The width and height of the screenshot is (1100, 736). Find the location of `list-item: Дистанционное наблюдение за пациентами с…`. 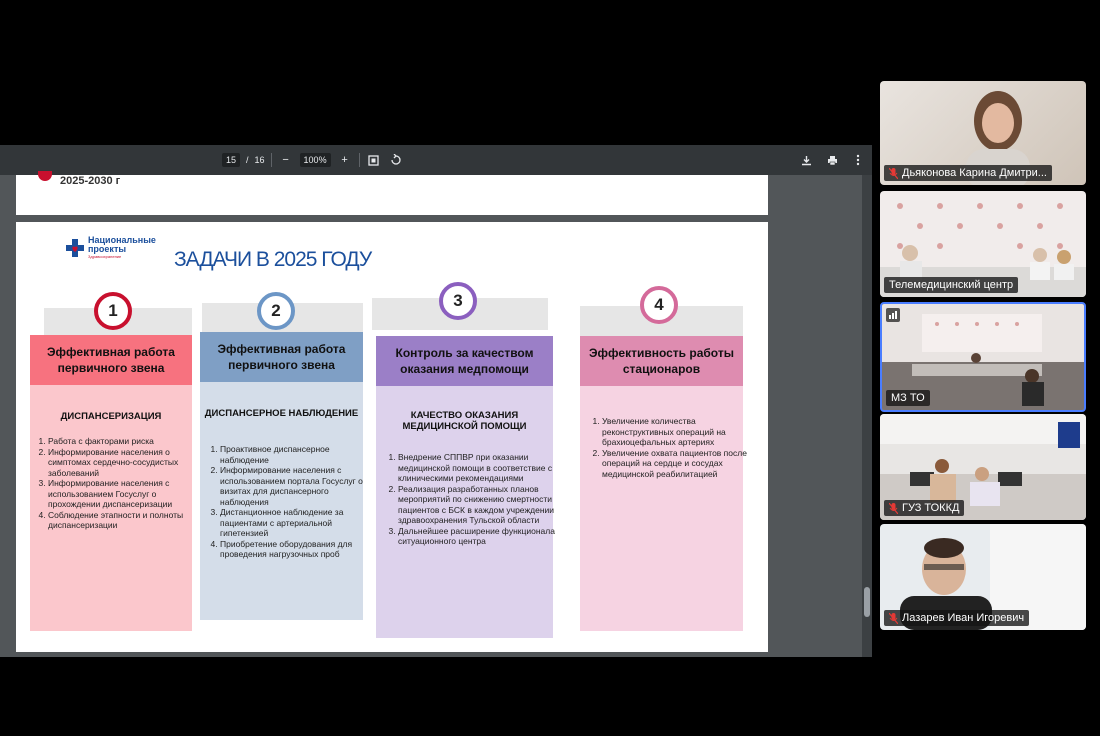

list-item: Дистанционное наблюдение за пациентами с… is located at coordinates (295, 523).